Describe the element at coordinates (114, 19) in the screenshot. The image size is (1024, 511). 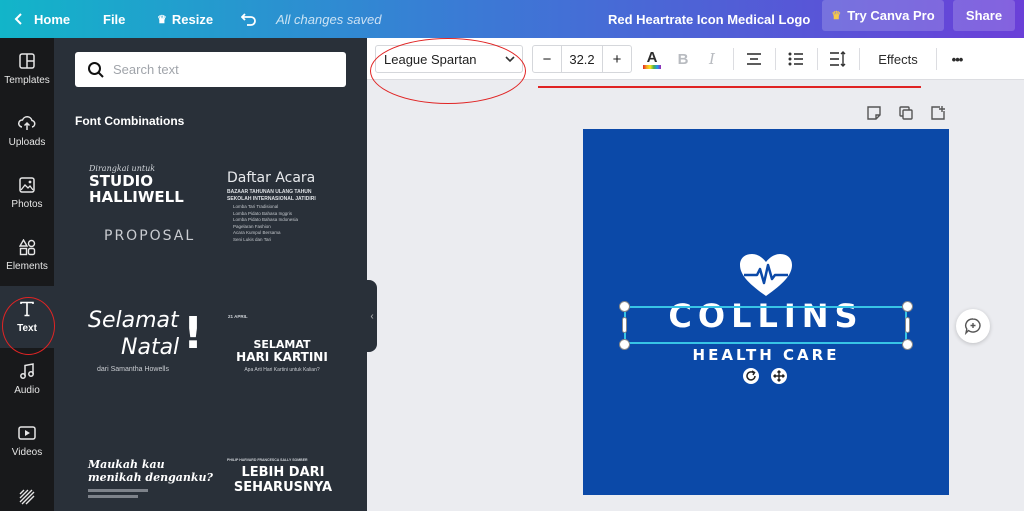
I see `file-menu: File` at that location.